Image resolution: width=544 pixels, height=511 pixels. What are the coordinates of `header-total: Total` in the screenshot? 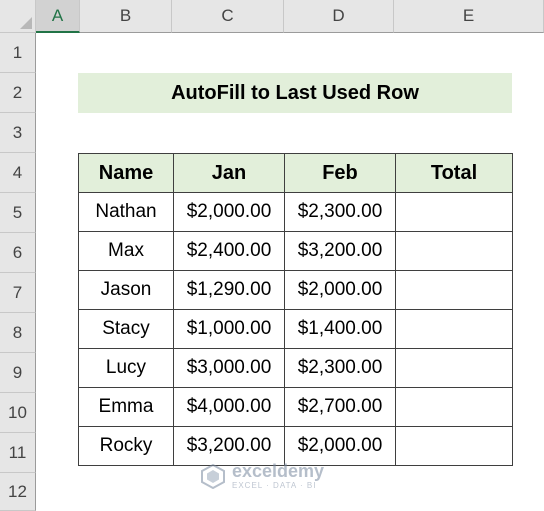 It's located at (454, 173).